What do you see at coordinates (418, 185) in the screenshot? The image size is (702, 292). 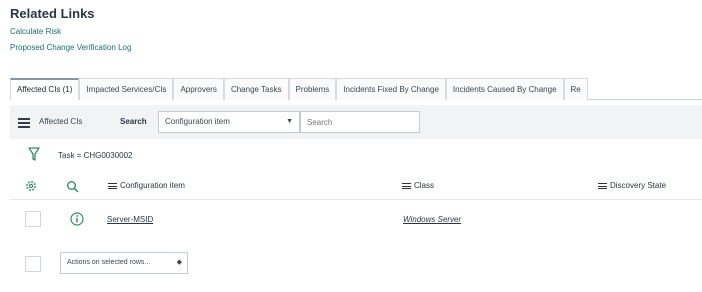 I see `column-header-class: Class` at bounding box center [418, 185].